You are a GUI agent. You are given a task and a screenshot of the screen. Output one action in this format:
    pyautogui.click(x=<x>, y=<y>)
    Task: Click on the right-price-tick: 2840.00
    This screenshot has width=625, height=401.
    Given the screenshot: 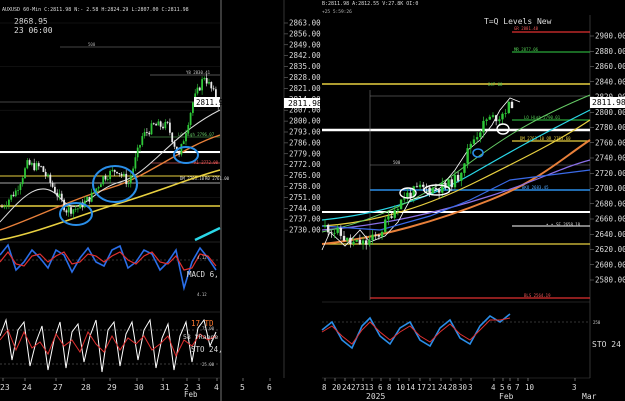 What is the action you would take?
    pyautogui.click(x=610, y=81)
    